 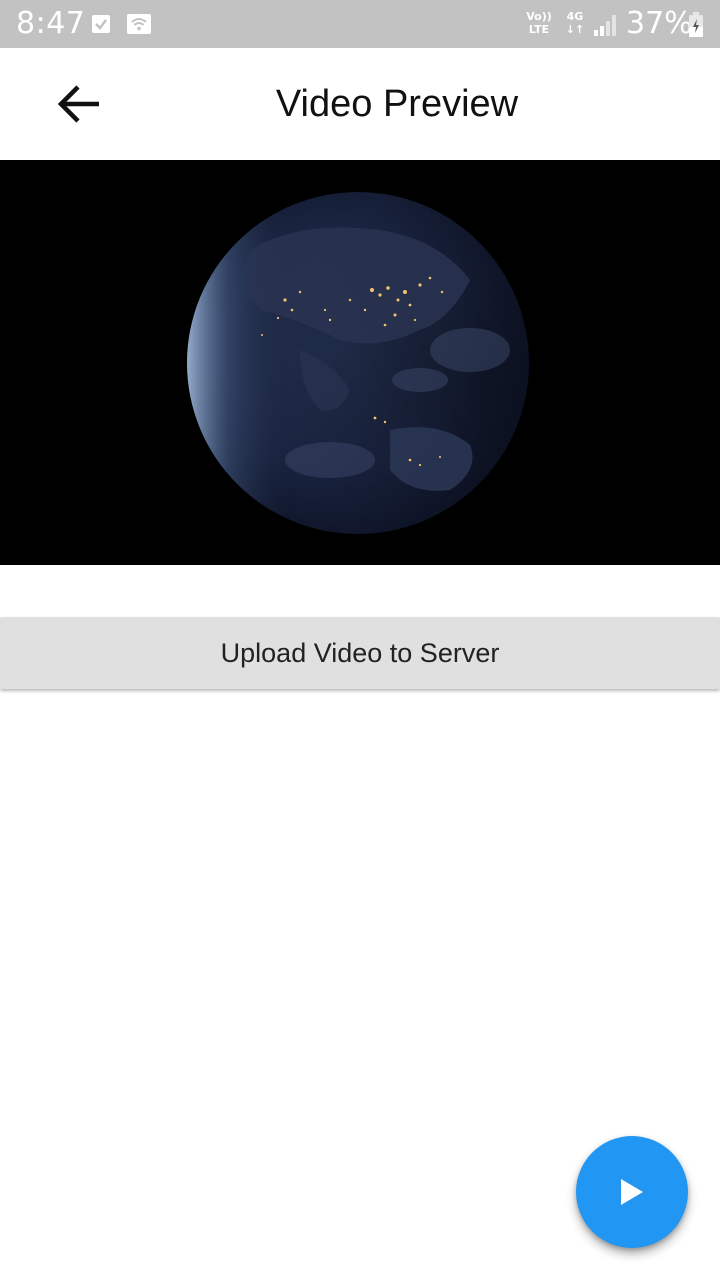 I want to click on app-bar: Video Preview, so click(x=360, y=104).